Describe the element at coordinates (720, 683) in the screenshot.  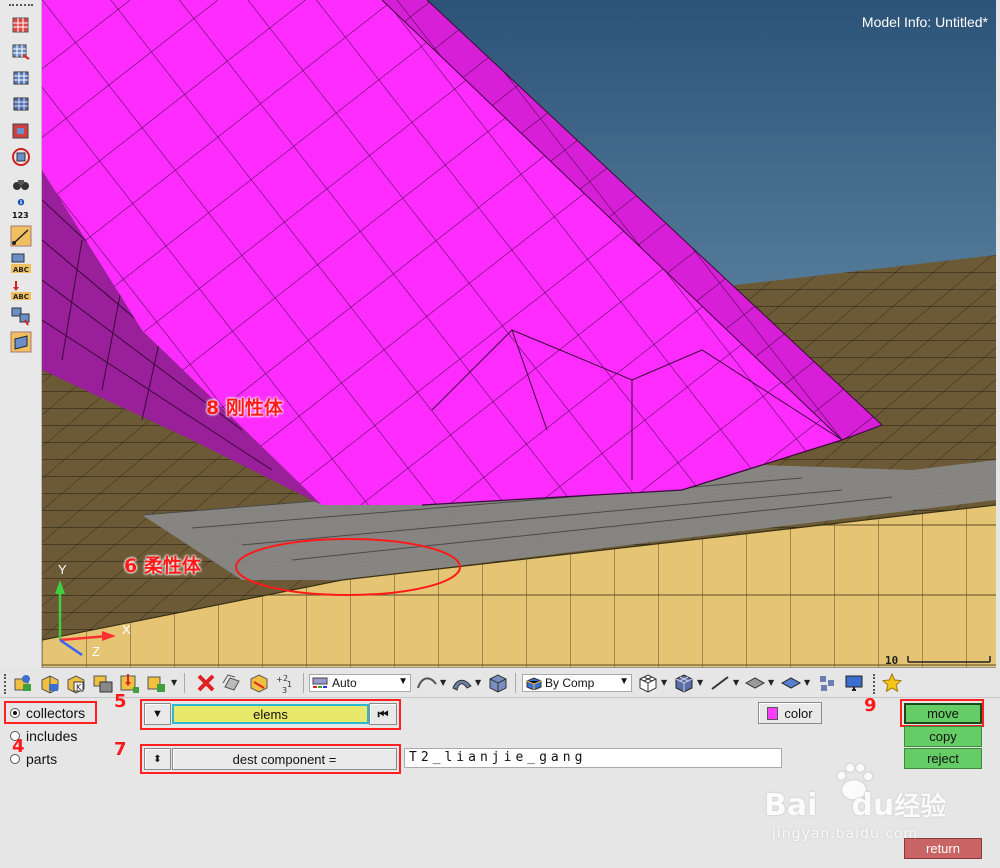
I see `line-display-icon` at that location.